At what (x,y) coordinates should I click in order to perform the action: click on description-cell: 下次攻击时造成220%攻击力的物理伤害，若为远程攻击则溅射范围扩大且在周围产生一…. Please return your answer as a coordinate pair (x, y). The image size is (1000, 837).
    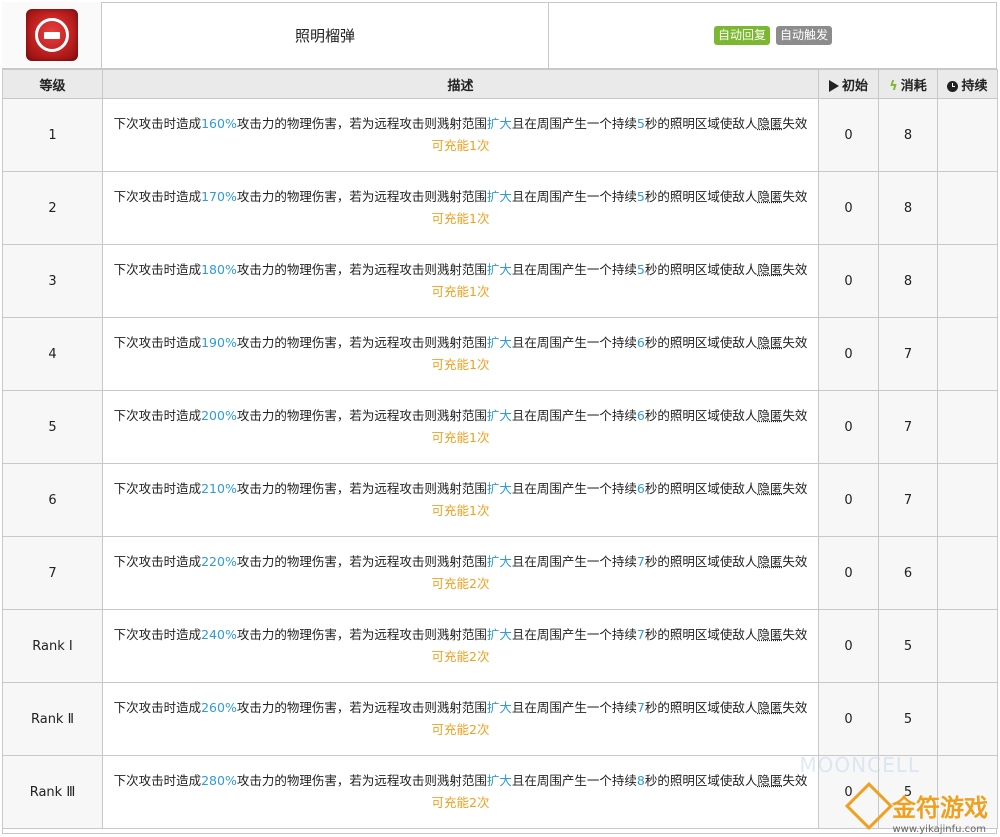
    Looking at the image, I should click on (460, 573).